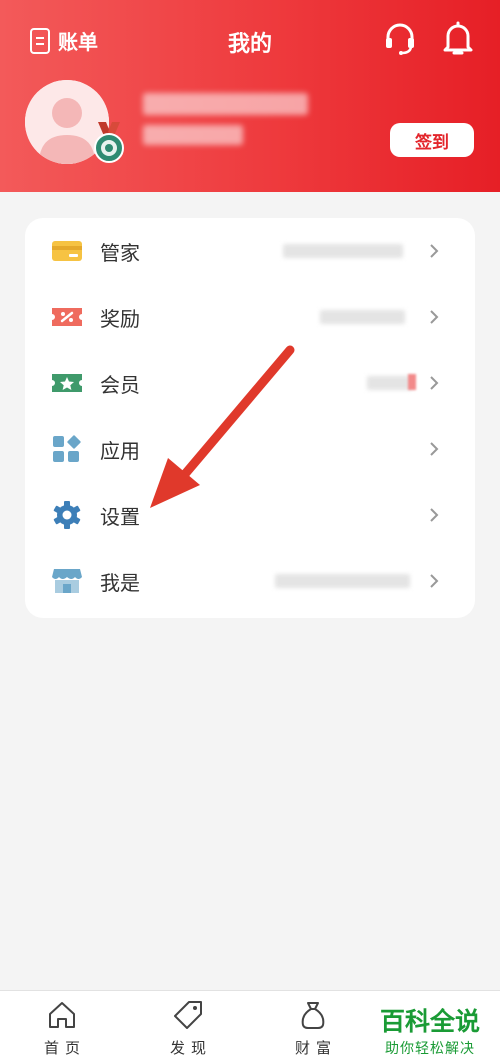 This screenshot has height=1064, width=500. Describe the element at coordinates (250, 317) in the screenshot. I see `menu-item-rewards: 奖励` at that location.